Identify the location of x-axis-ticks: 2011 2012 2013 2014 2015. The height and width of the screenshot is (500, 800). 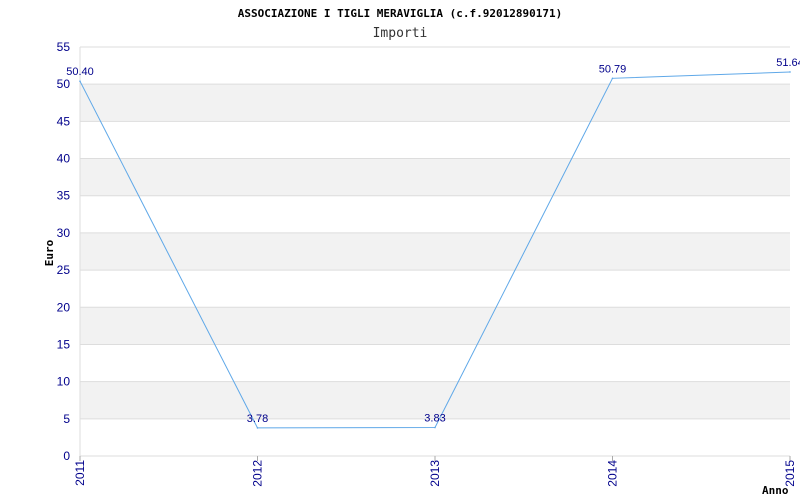
(435, 471).